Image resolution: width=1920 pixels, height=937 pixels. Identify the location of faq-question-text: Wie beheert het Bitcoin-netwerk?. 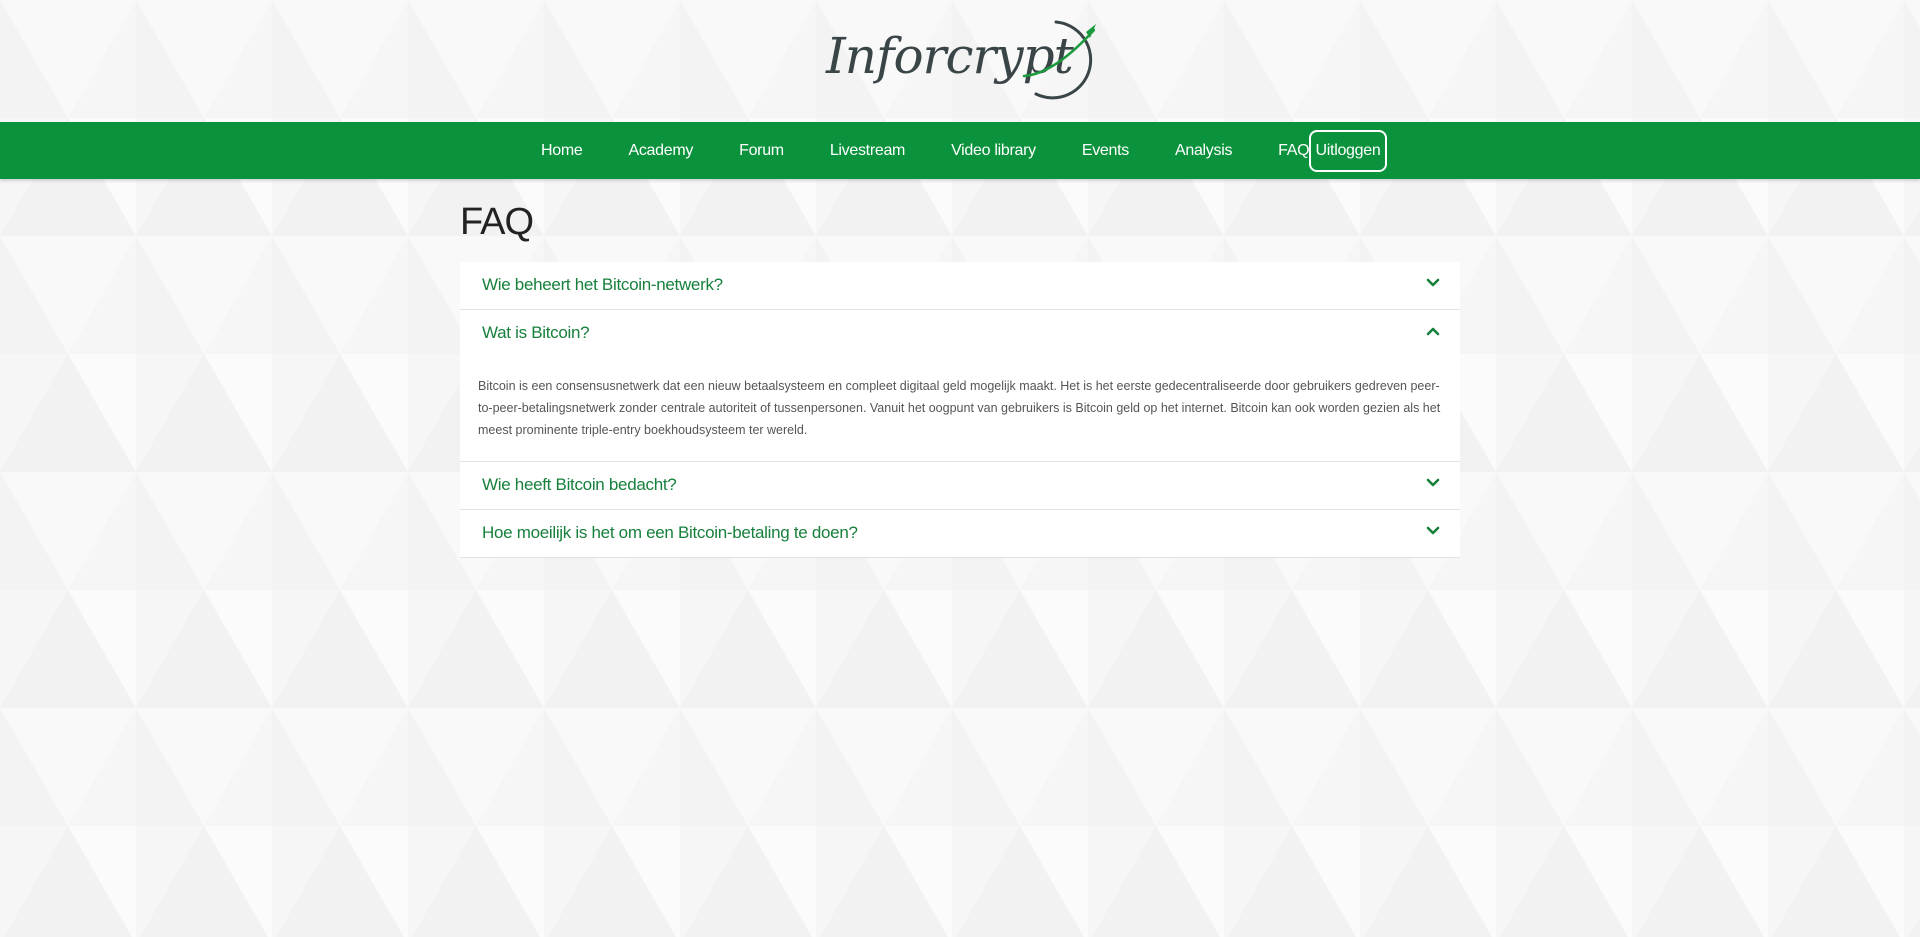
(602, 284).